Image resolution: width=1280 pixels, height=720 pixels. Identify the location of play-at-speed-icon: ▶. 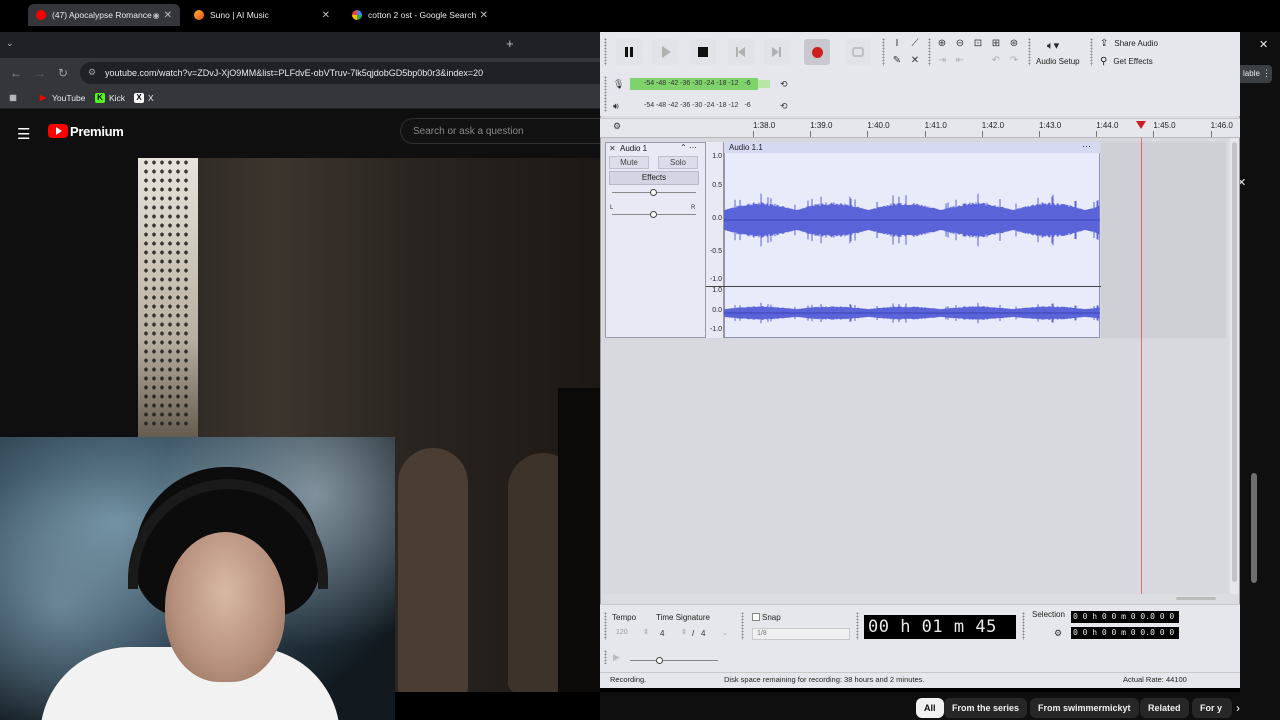
(616, 657).